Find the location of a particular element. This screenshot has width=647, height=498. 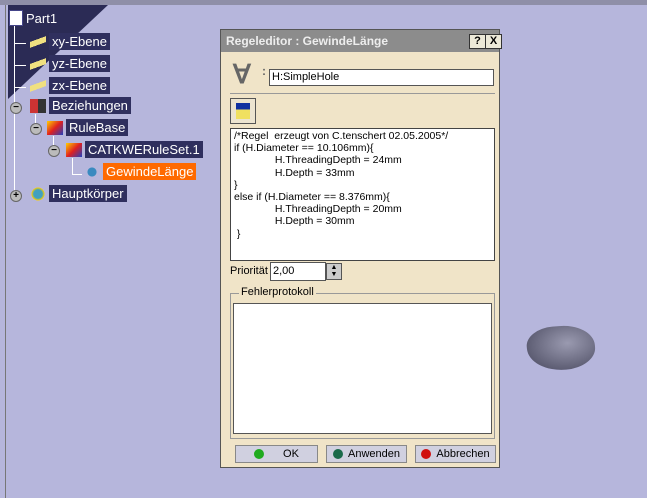

tree-node-body: Hauptkörper is located at coordinates (78, 193).